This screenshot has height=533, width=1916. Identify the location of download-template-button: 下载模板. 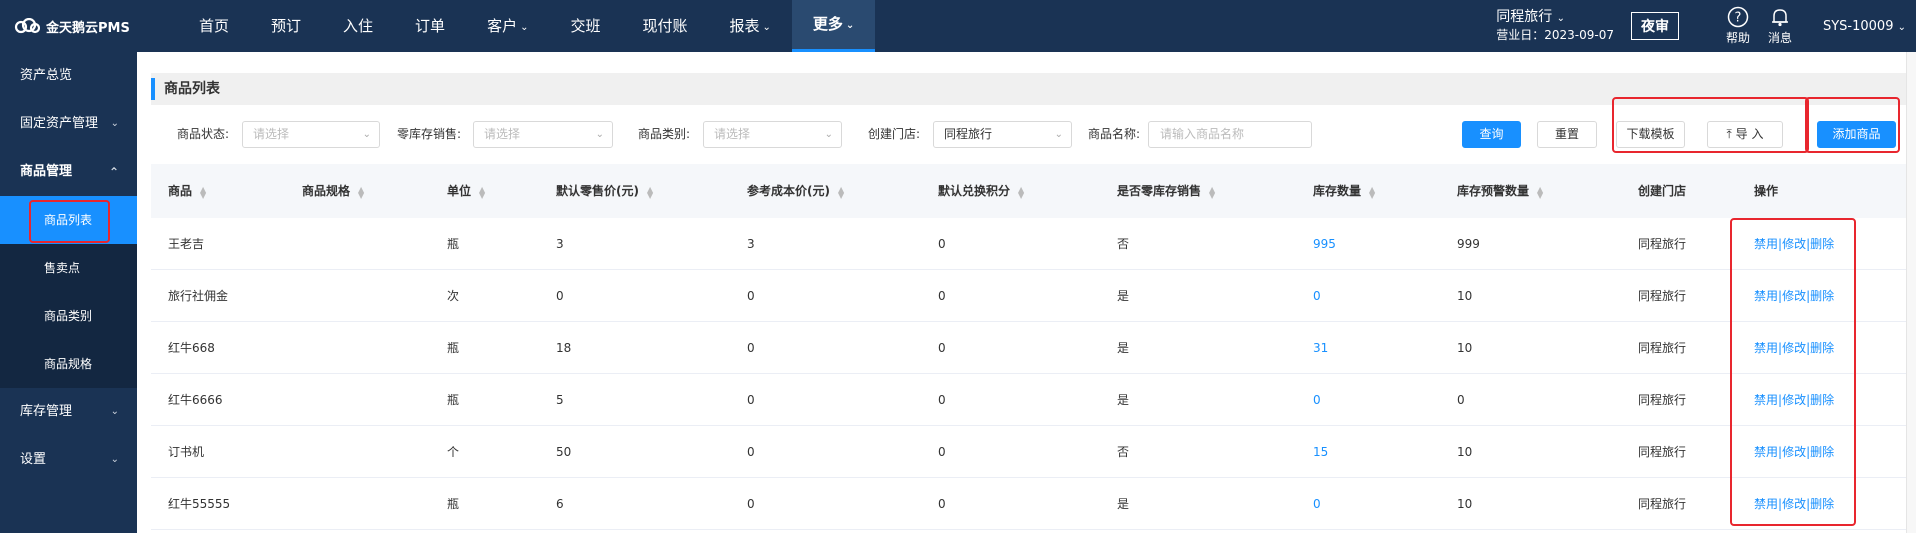
(1650, 134).